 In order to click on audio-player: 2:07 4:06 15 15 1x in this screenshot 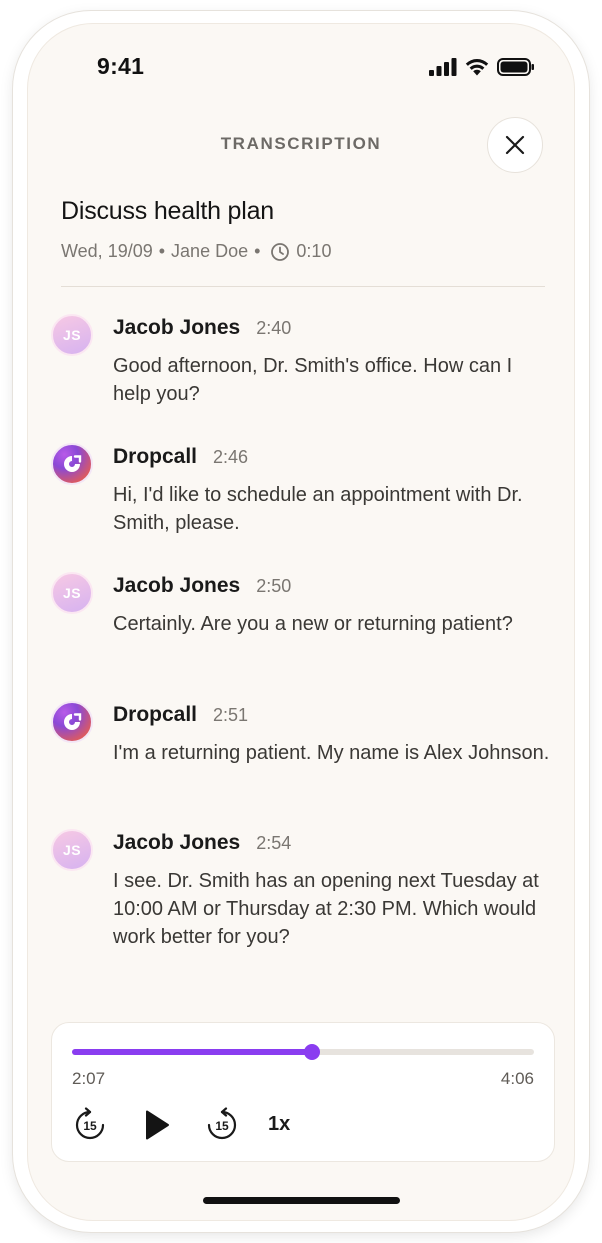, I will do `click(303, 1092)`.